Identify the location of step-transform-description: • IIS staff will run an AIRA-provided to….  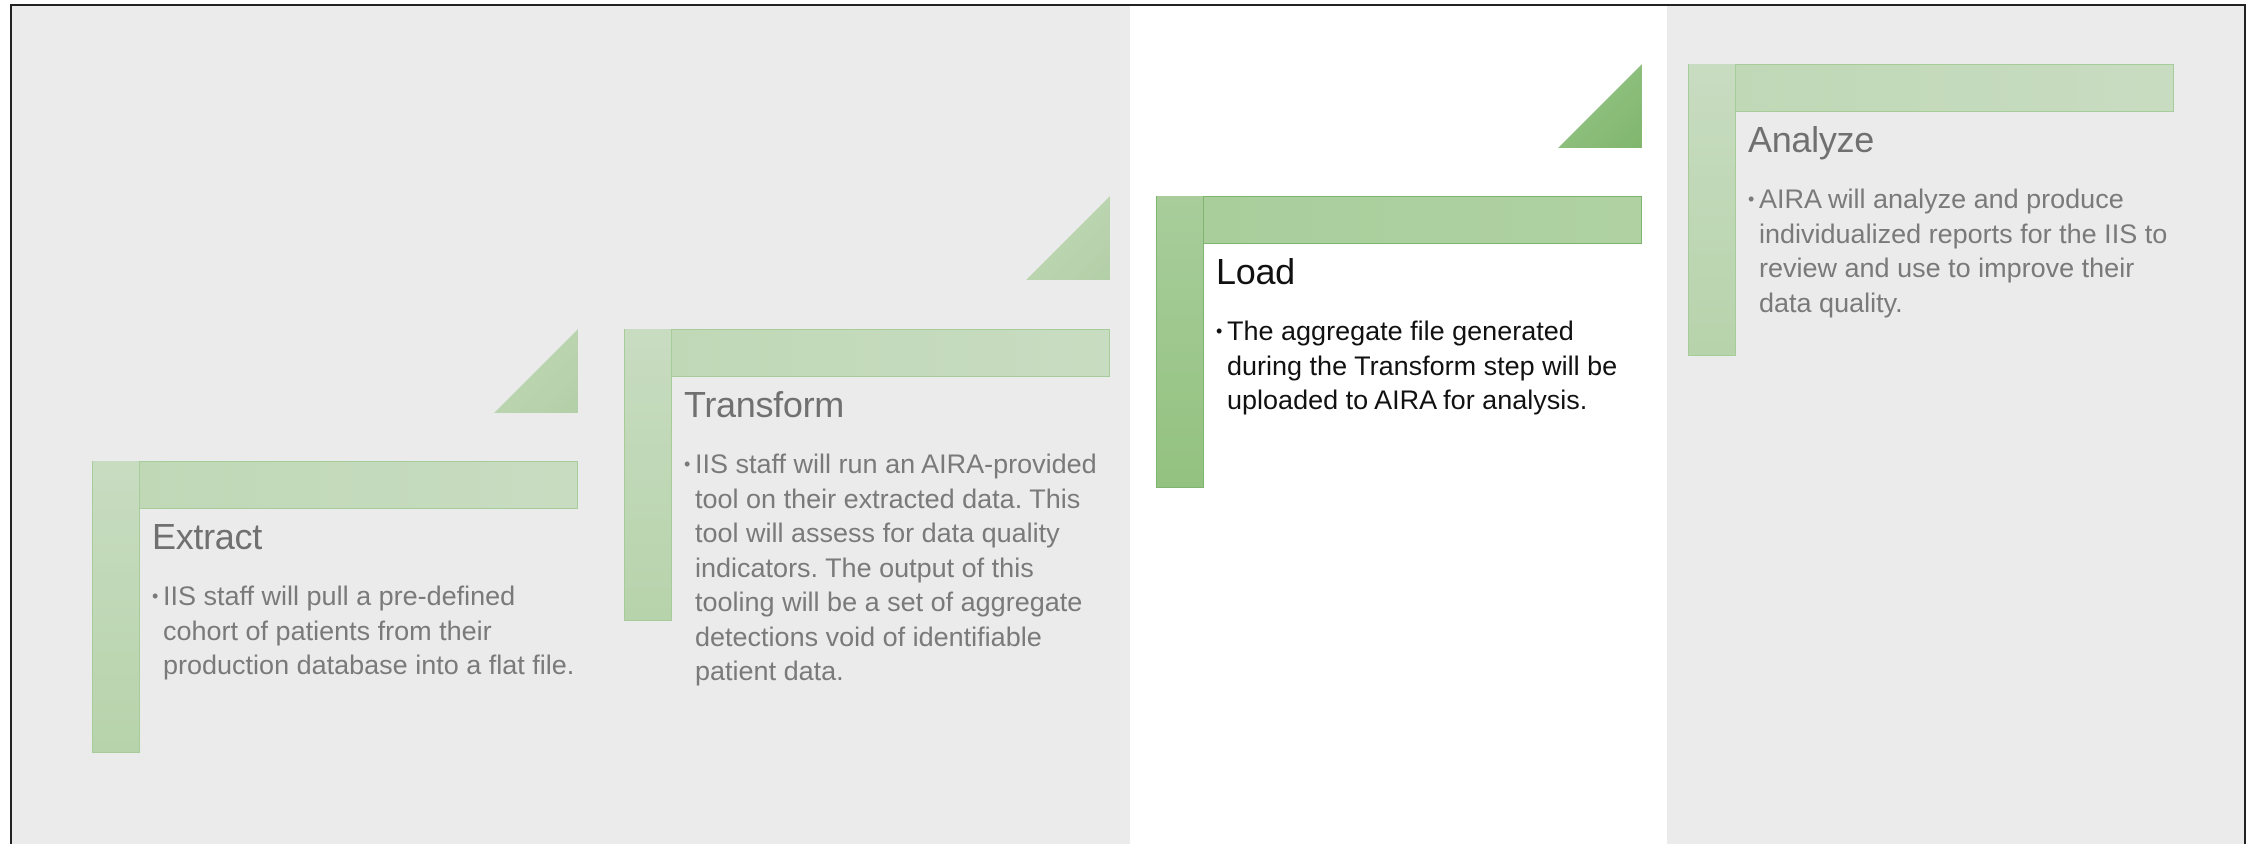
(899, 568).